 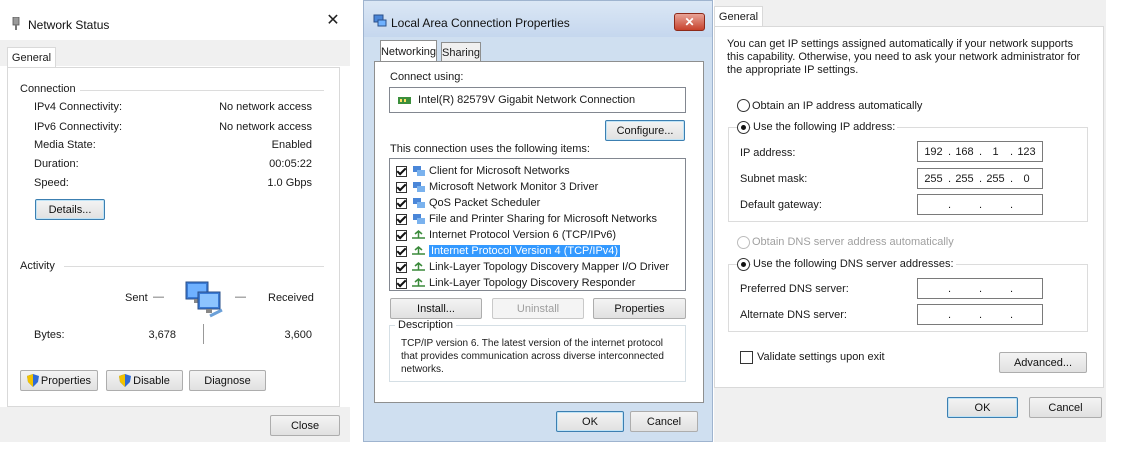 I want to click on list-item: Client for Microsoft Networks, so click(x=483, y=171).